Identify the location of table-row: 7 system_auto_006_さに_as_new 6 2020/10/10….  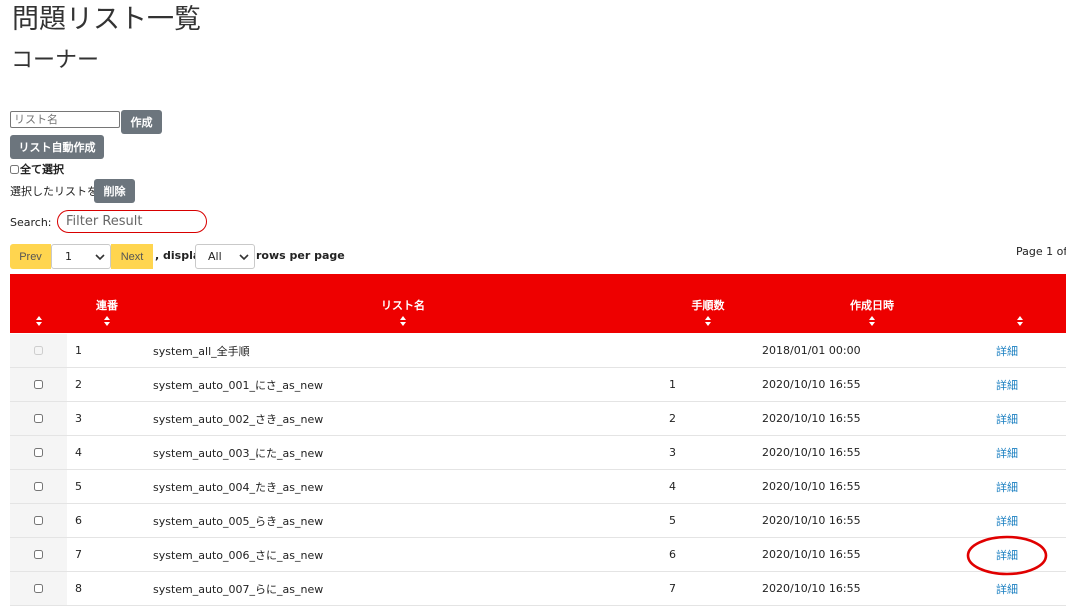
(538, 555).